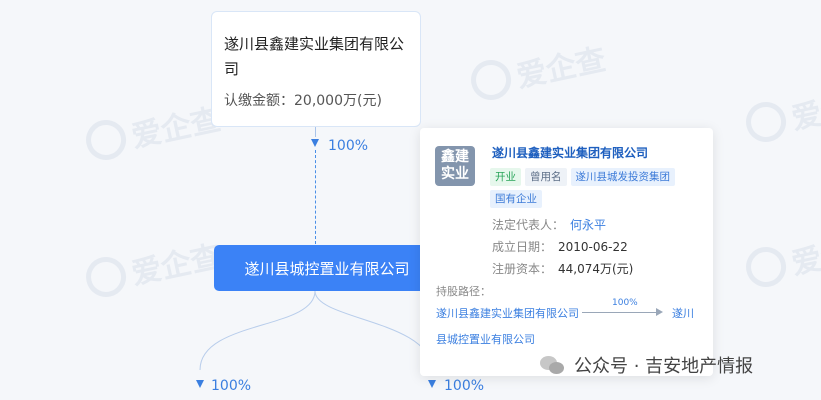 This screenshot has height=400, width=821. What do you see at coordinates (659, 312) in the screenshot?
I see `arrow-right-icon` at bounding box center [659, 312].